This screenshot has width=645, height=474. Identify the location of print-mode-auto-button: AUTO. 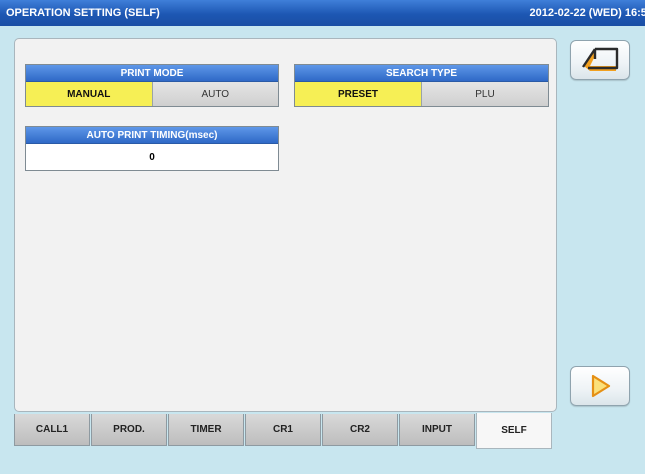
(214, 94).